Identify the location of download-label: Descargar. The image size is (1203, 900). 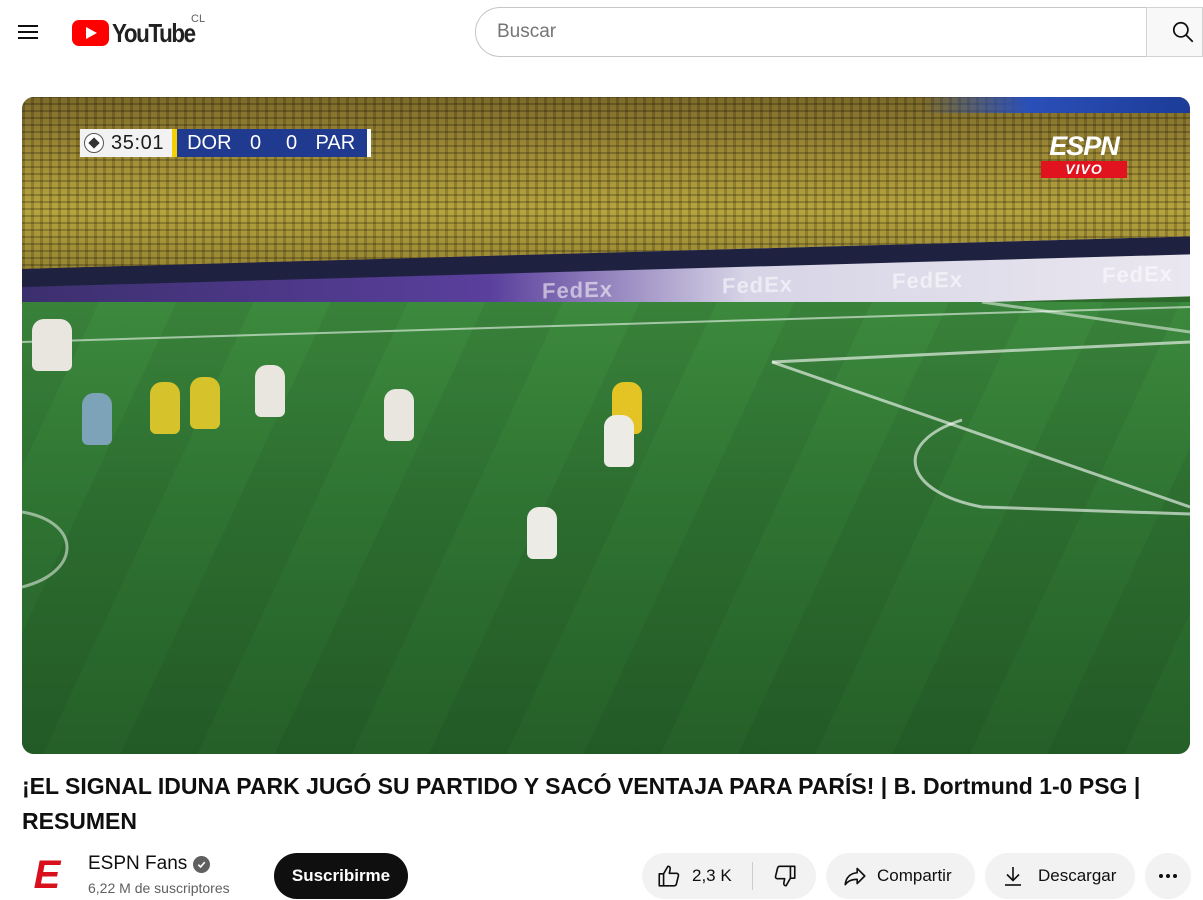
(1077, 875).